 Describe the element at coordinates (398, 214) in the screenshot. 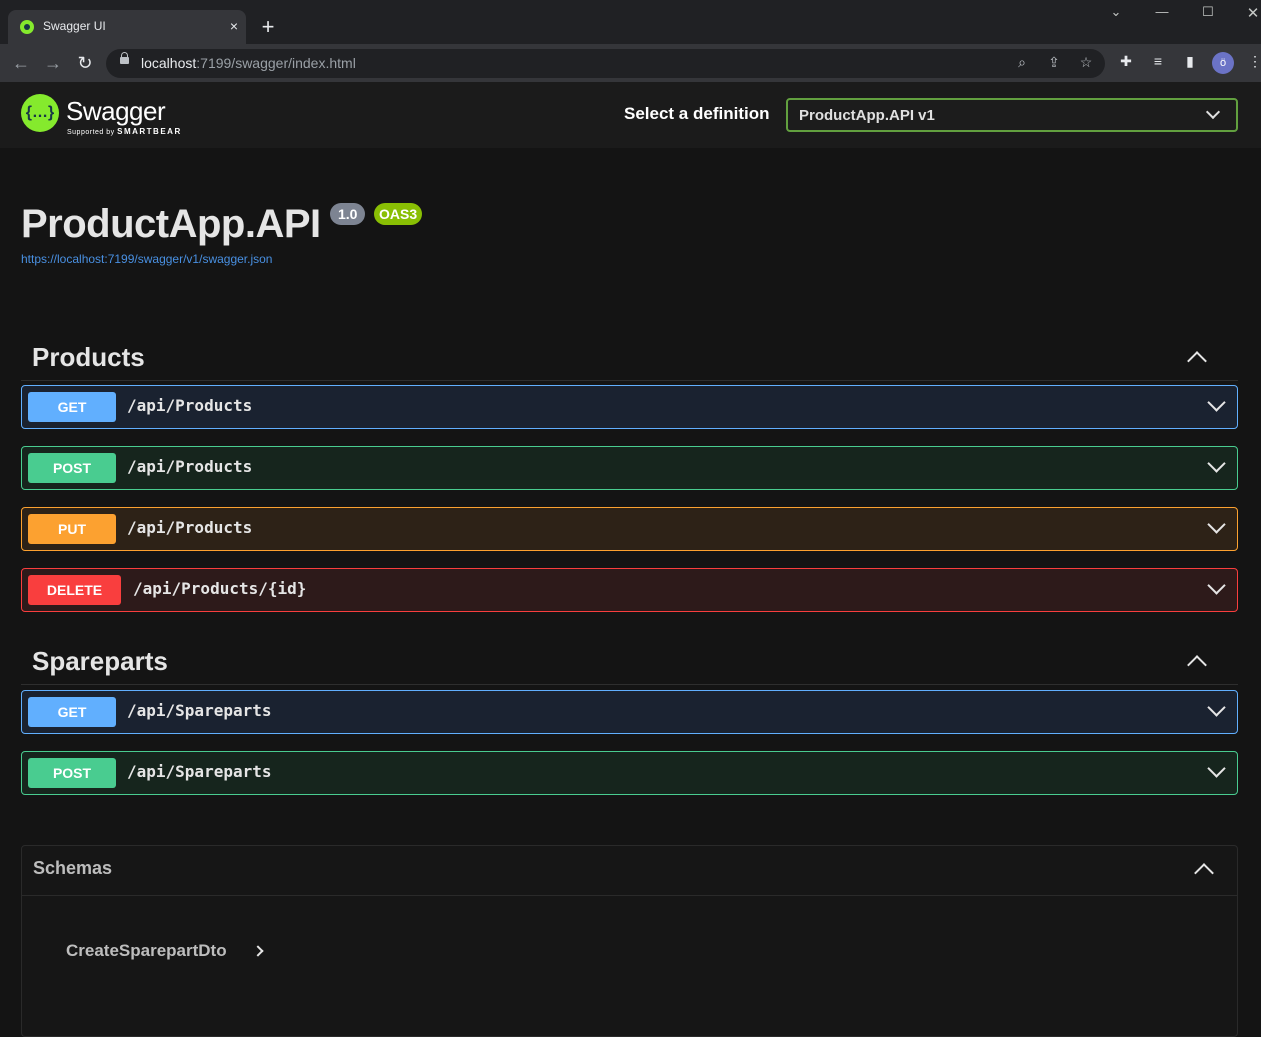

I see `oas-badge: OAS3` at that location.